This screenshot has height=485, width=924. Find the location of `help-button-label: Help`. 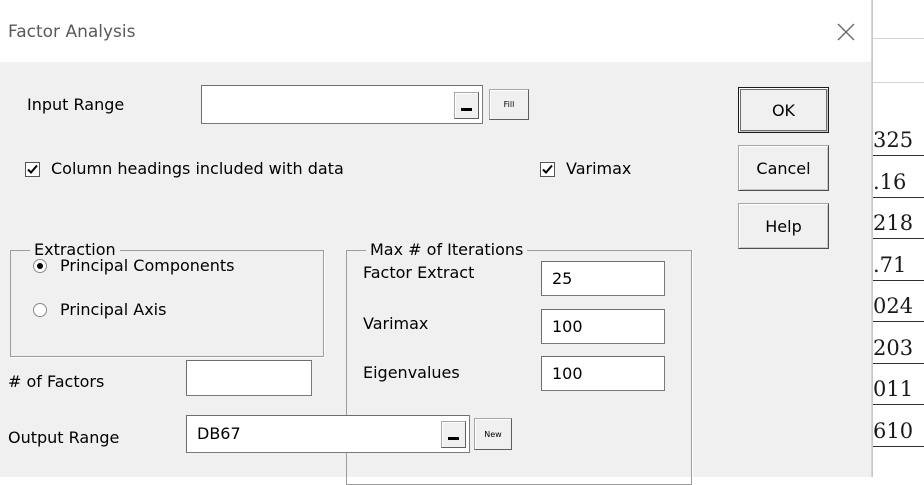

help-button-label: Help is located at coordinates (783, 226).